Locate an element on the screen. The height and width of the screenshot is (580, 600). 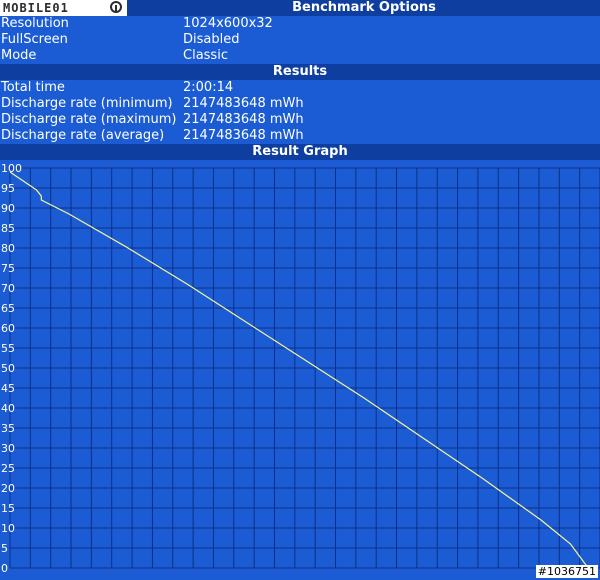
option-value: Classic is located at coordinates (205, 55).